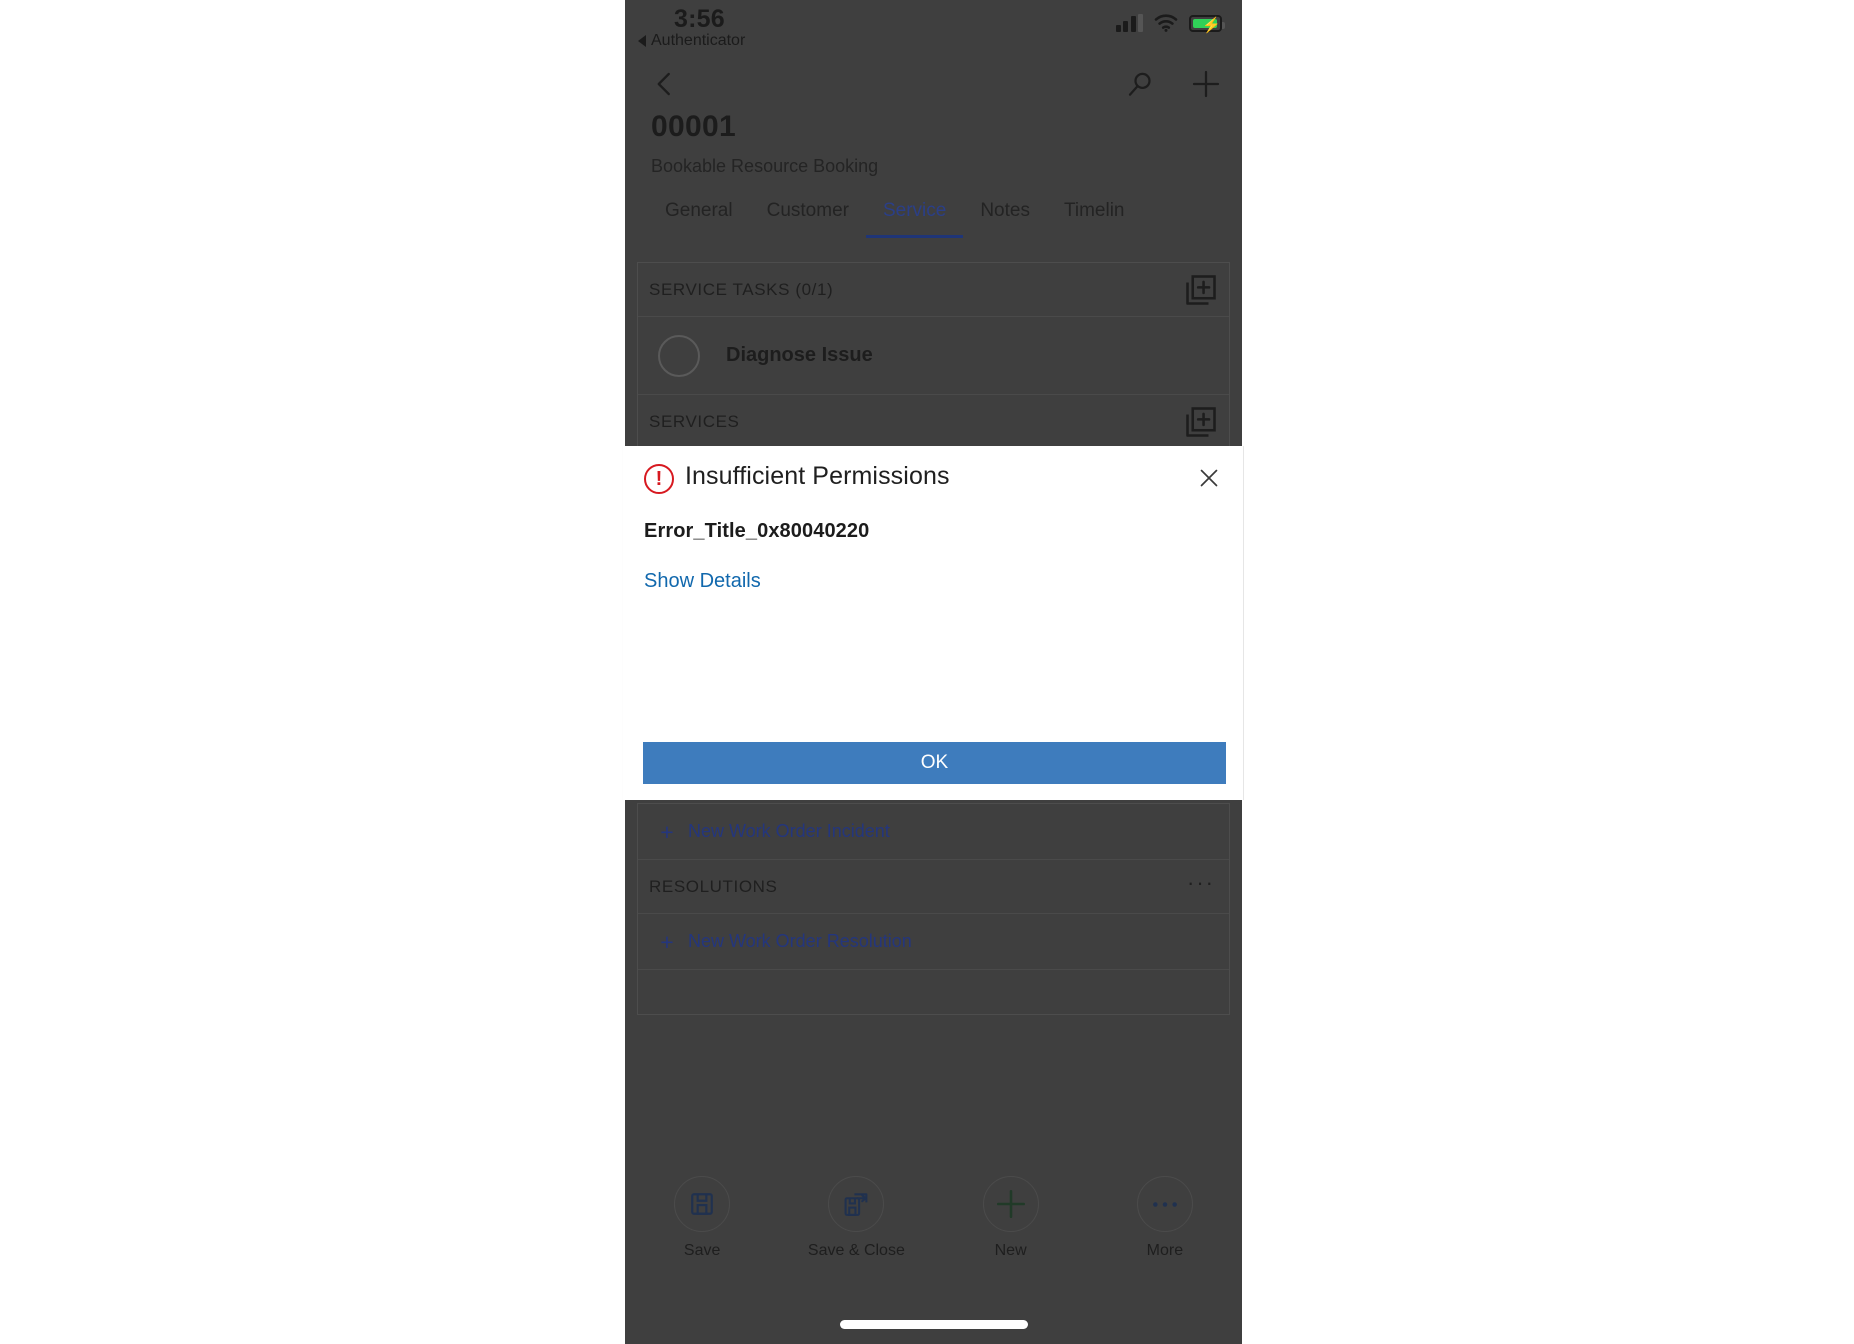 This screenshot has width=1854, height=1344. I want to click on new-work-order-resolution-row: + New Work Order Resolution, so click(933, 942).